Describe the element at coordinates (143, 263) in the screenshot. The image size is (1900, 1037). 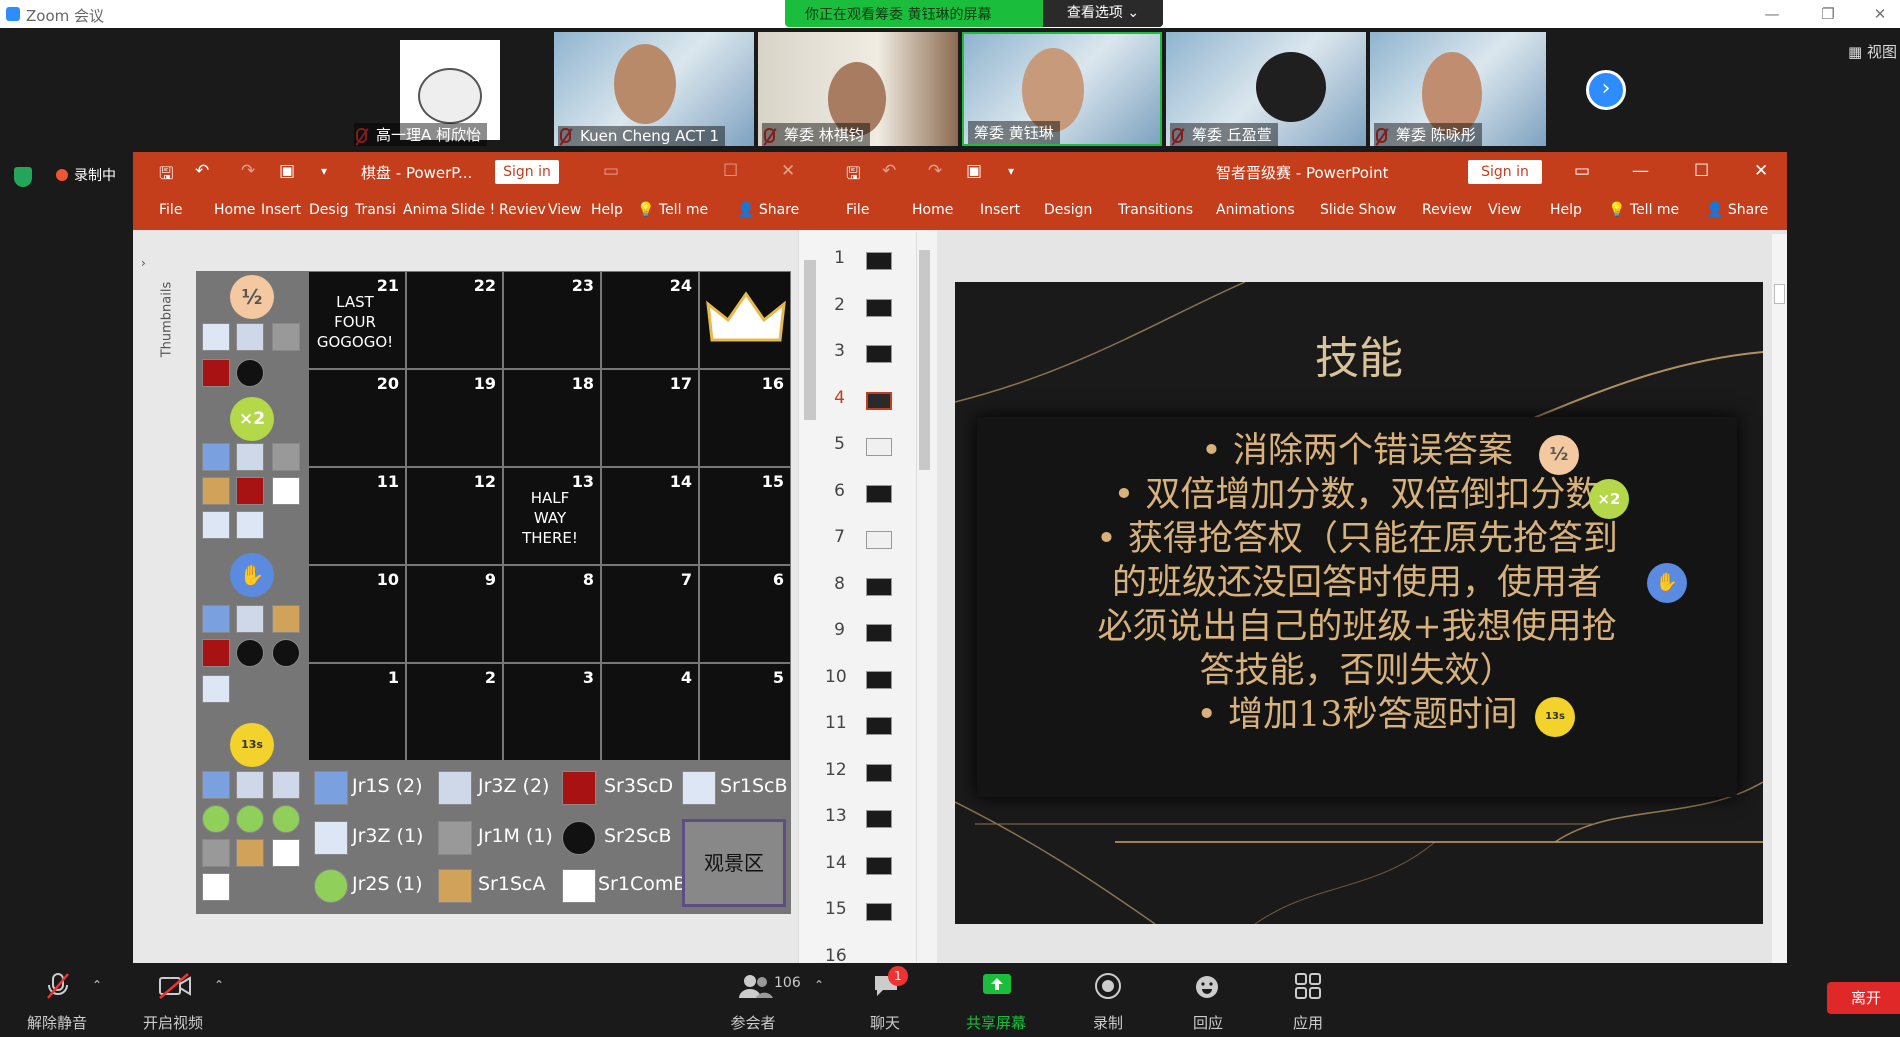
I see `expand-thumbnails-icon: ›` at that location.